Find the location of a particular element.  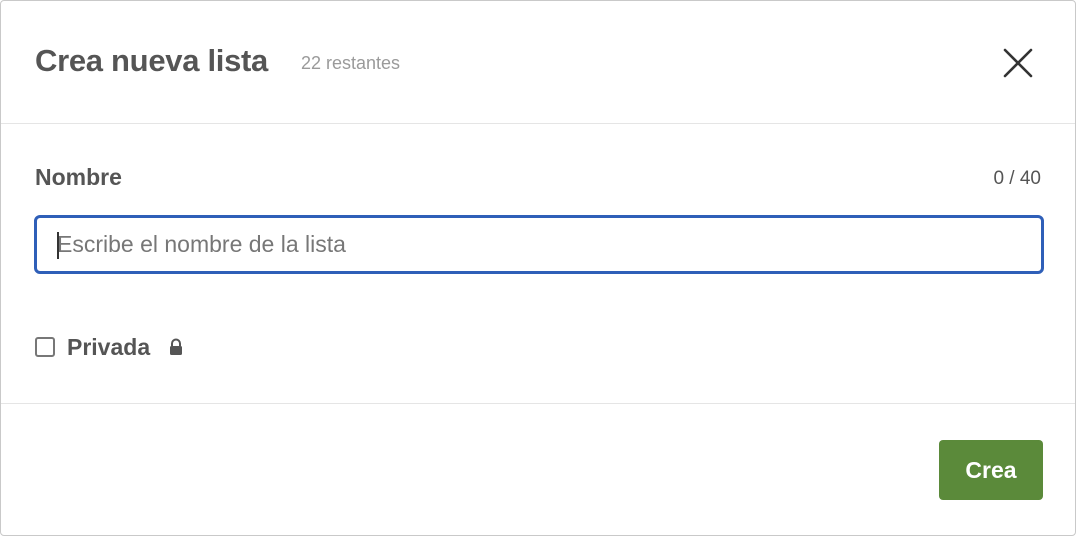

private-label: Privada is located at coordinates (109, 346).